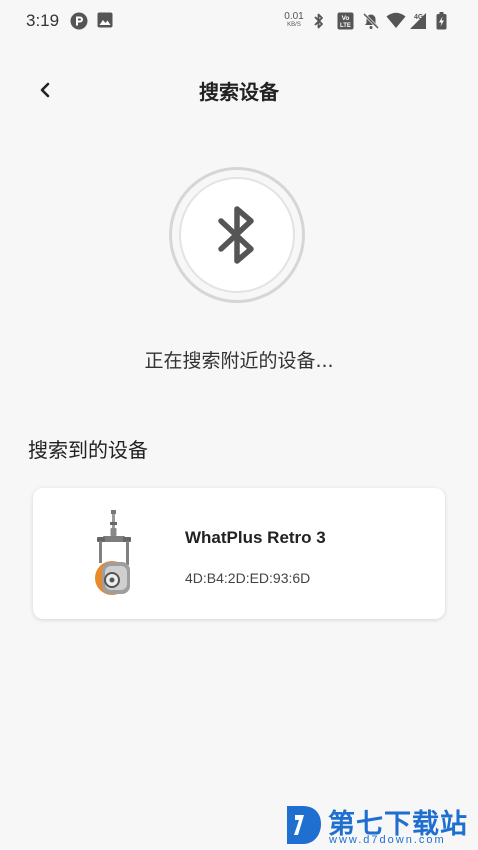 This screenshot has width=478, height=850. What do you see at coordinates (387, 840) in the screenshot?
I see `watermark-url: www.d7down.com` at bounding box center [387, 840].